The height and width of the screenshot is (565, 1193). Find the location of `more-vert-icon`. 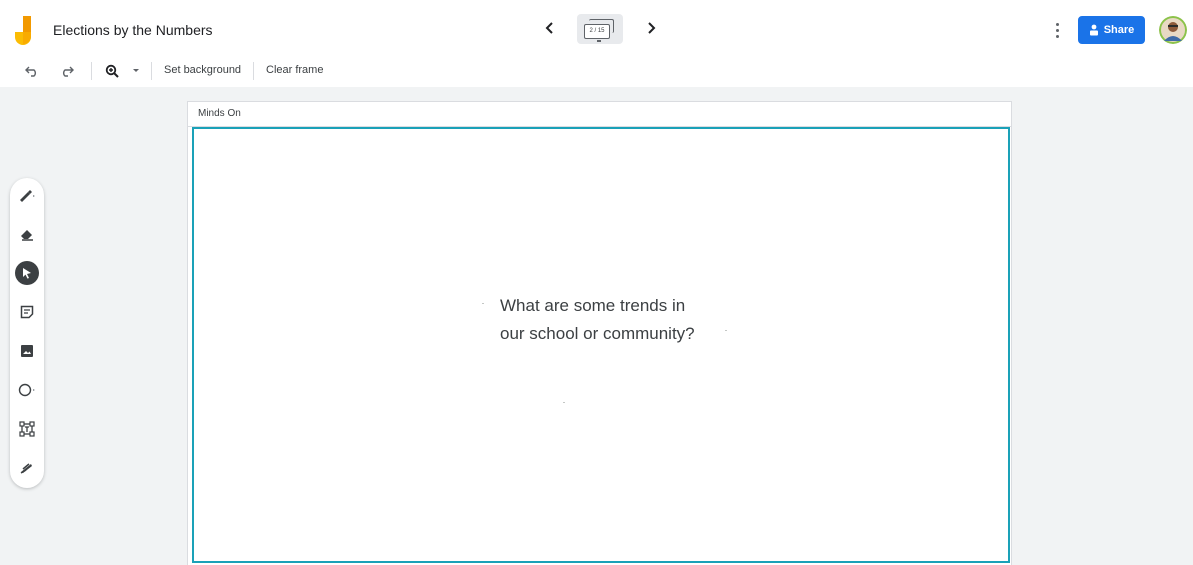

more-vert-icon is located at coordinates (1057, 30).